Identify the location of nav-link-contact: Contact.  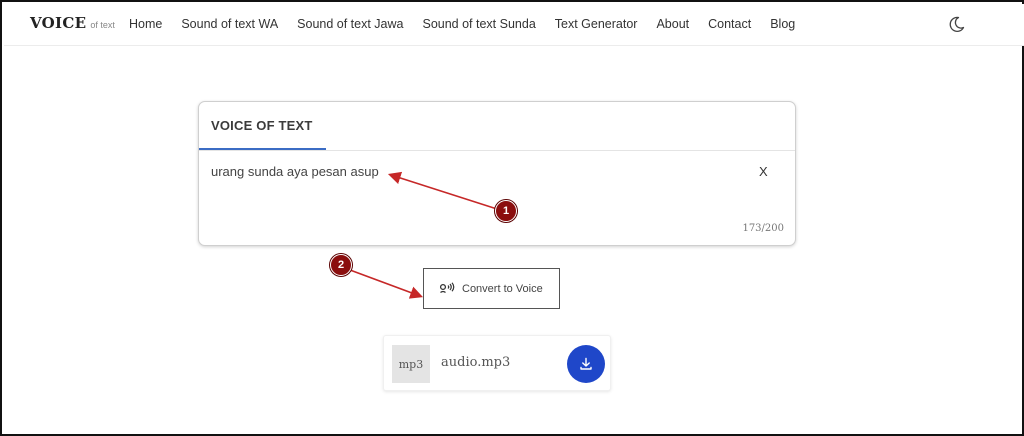
(729, 24).